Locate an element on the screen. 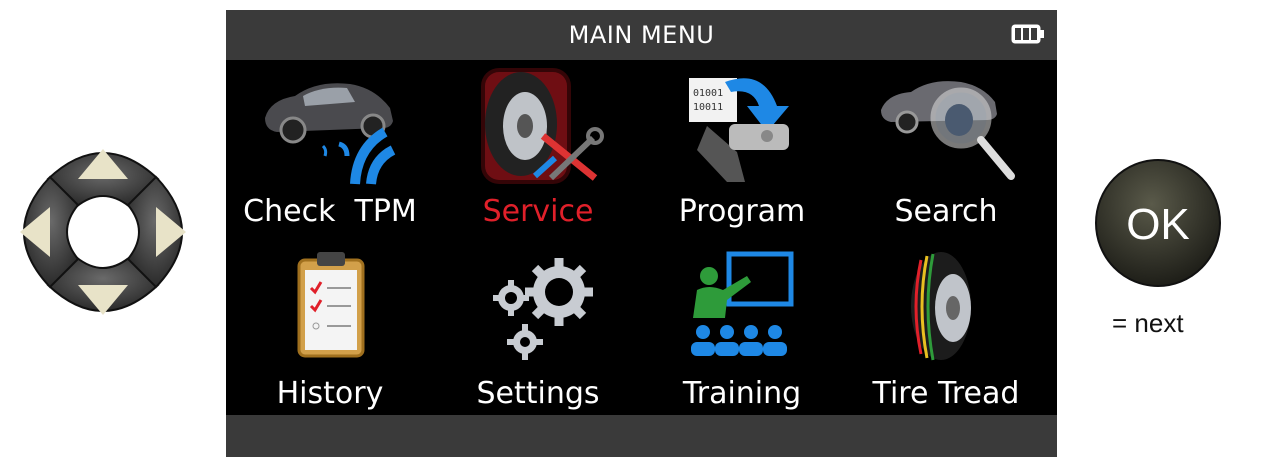  menu-label: Settings is located at coordinates (538, 393).